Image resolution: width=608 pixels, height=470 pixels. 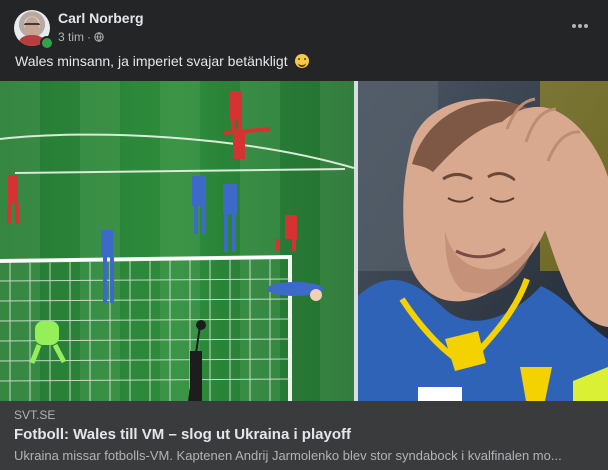 What do you see at coordinates (35, 415) in the screenshot?
I see `link-domain: SVT.SE` at bounding box center [35, 415].